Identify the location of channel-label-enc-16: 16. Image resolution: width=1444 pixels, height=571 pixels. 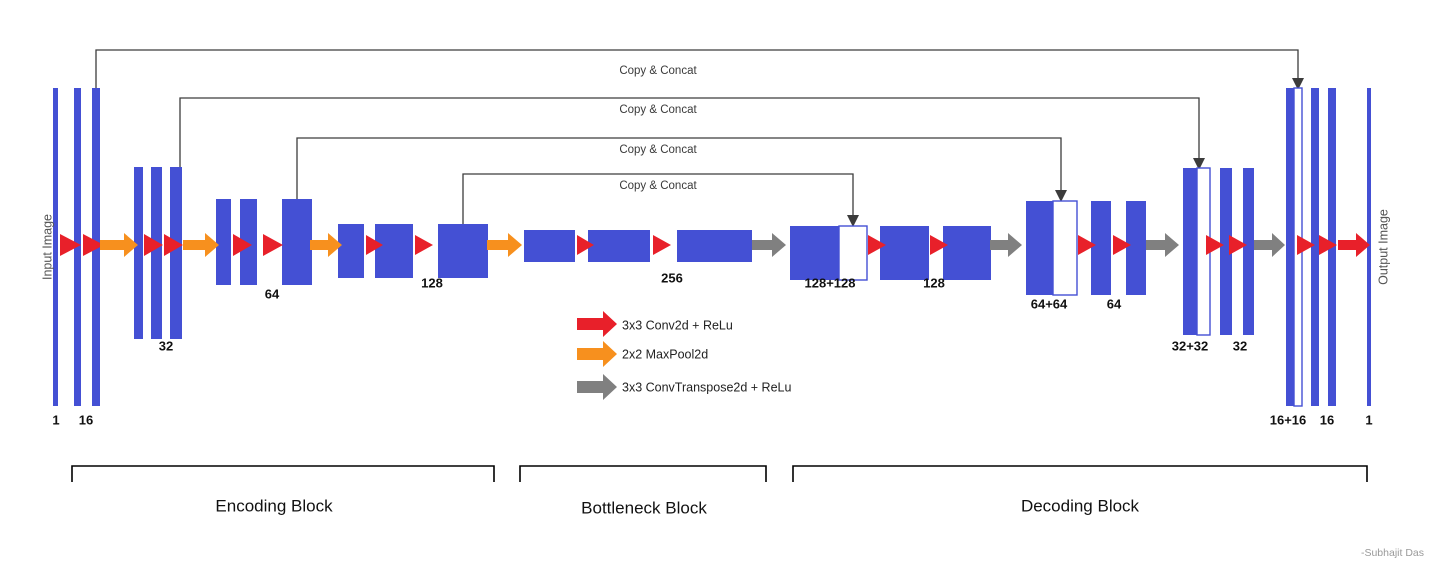
(86, 419).